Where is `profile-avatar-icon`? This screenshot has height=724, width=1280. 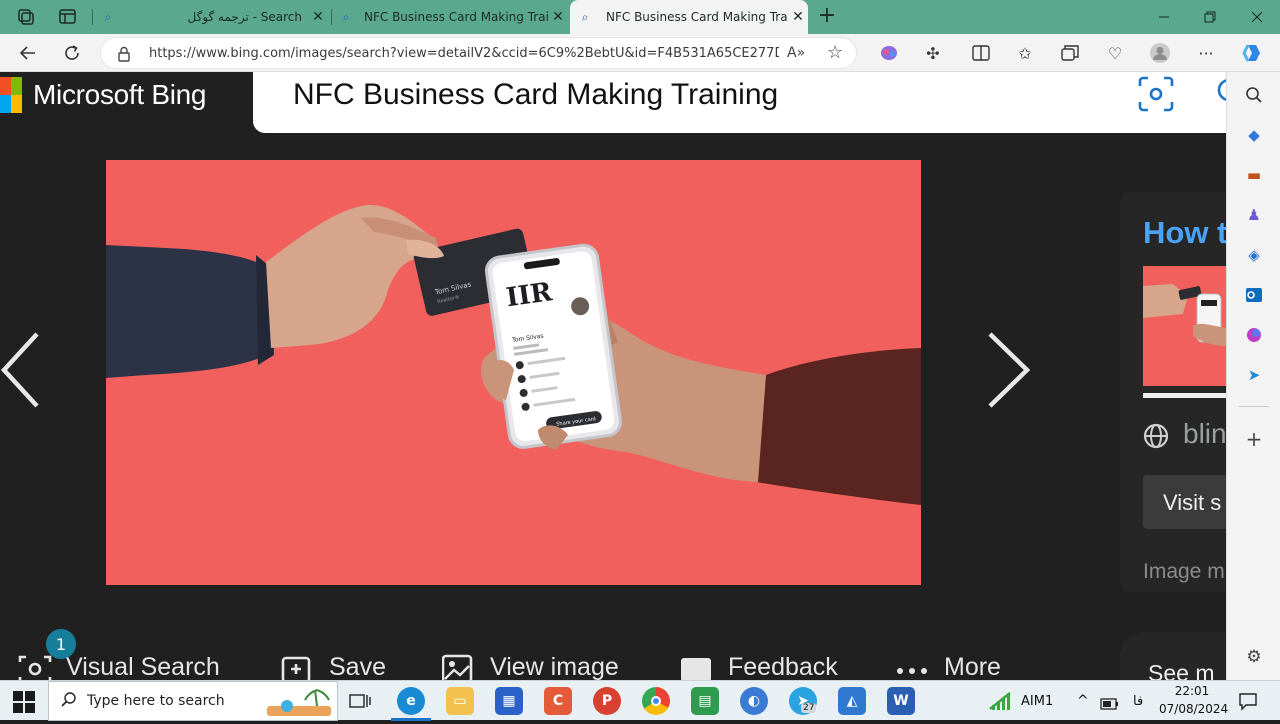 profile-avatar-icon is located at coordinates (1160, 53).